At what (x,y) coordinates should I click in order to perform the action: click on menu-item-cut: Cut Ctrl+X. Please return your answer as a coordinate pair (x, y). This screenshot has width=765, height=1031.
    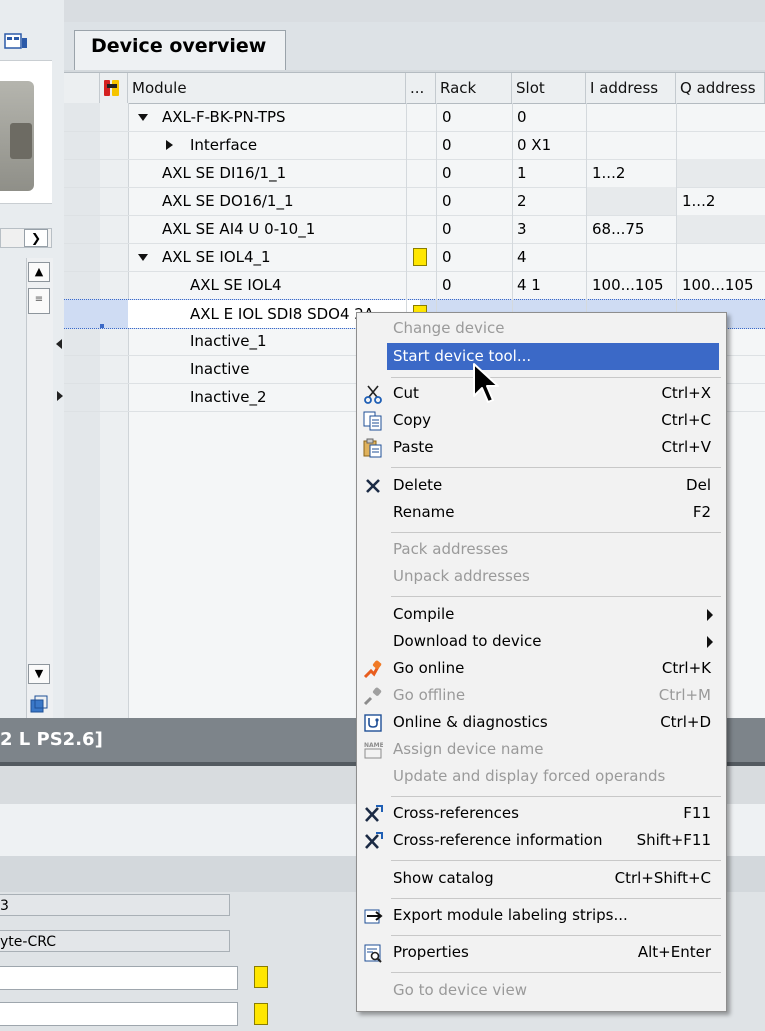
    Looking at the image, I should click on (541, 393).